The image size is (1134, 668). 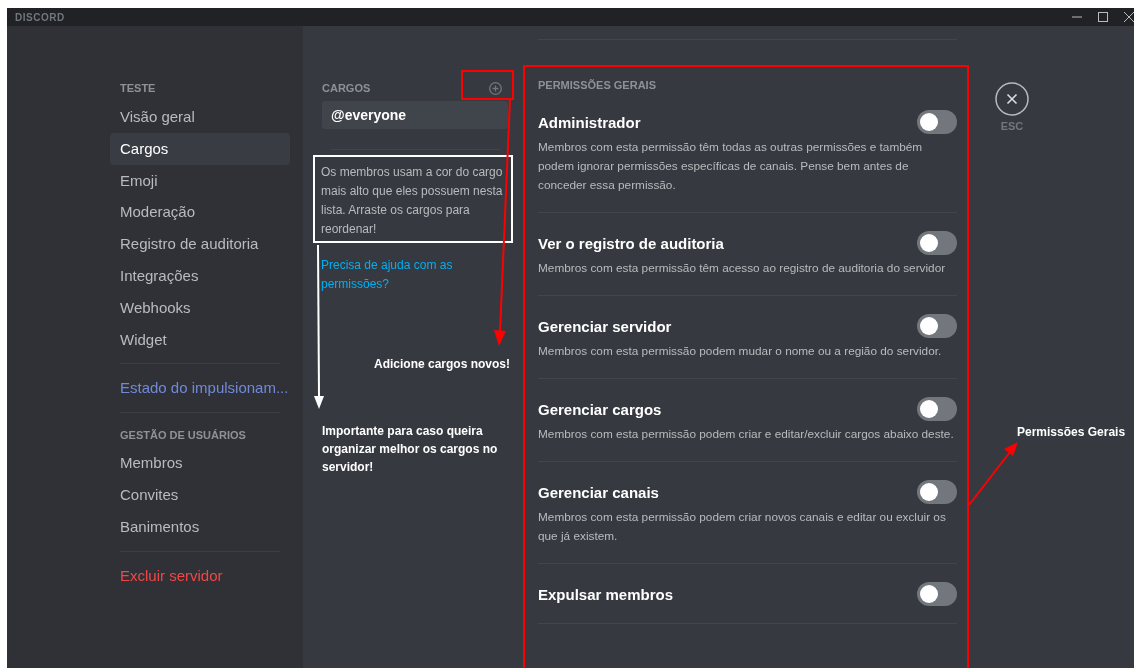 I want to click on annotation-text: Adicione cargos novos!, so click(x=441, y=364).